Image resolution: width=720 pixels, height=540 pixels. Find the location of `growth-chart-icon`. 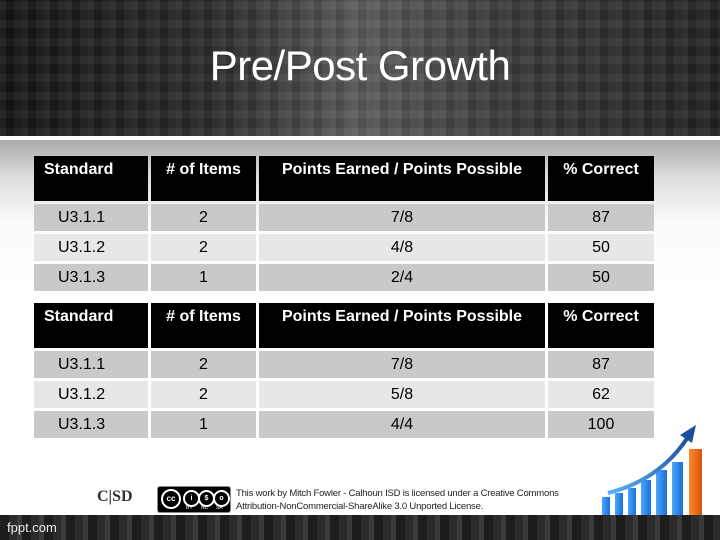

growth-chart-icon is located at coordinates (652, 470).